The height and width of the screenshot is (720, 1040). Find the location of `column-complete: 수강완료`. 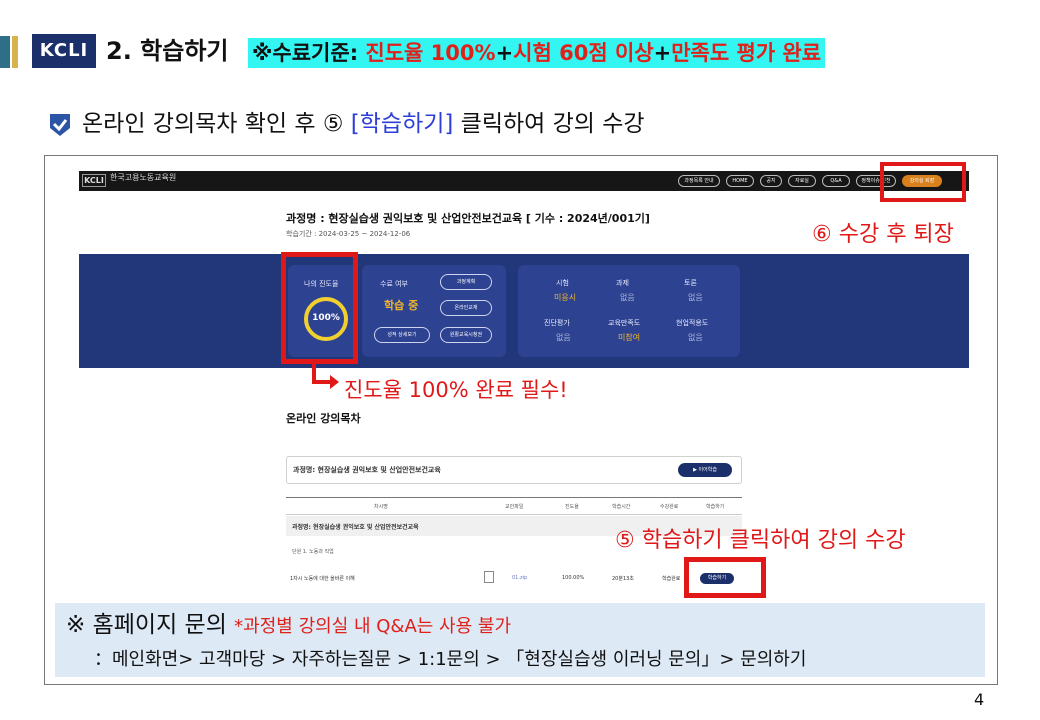

column-complete: 수강완료 is located at coordinates (669, 507).